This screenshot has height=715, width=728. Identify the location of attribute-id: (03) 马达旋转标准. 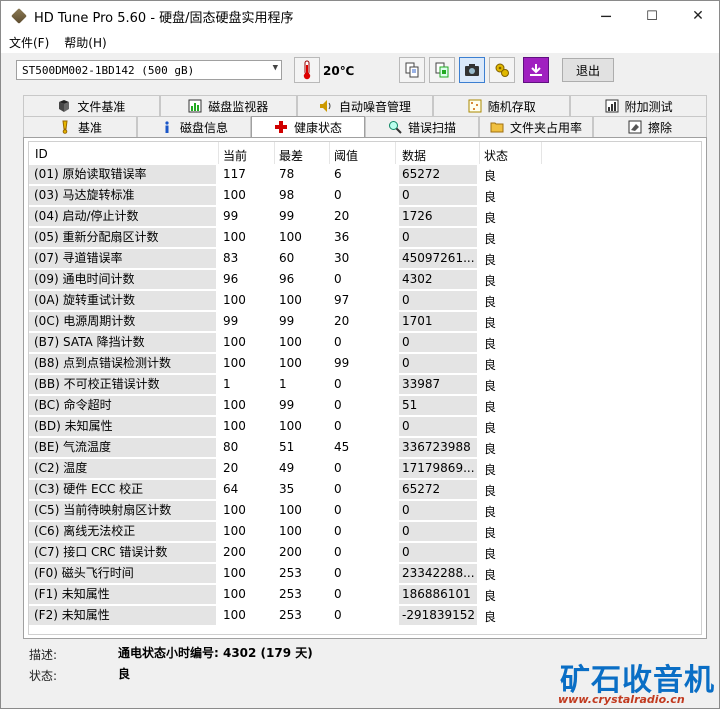
(122, 195).